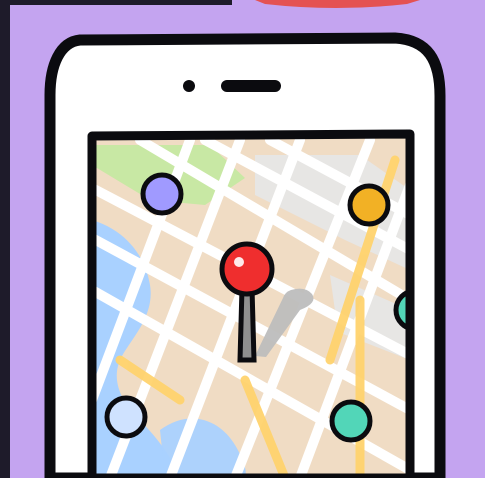 This screenshot has height=478, width=485. I want to click on light-blue-dot-icon, so click(126, 417).